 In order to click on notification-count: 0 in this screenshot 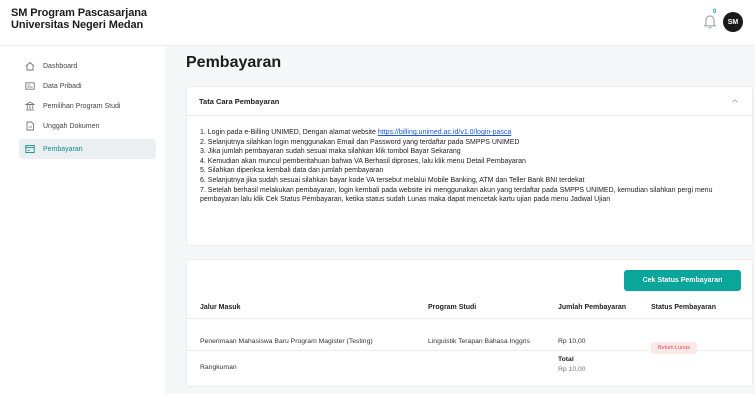, I will do `click(715, 12)`.